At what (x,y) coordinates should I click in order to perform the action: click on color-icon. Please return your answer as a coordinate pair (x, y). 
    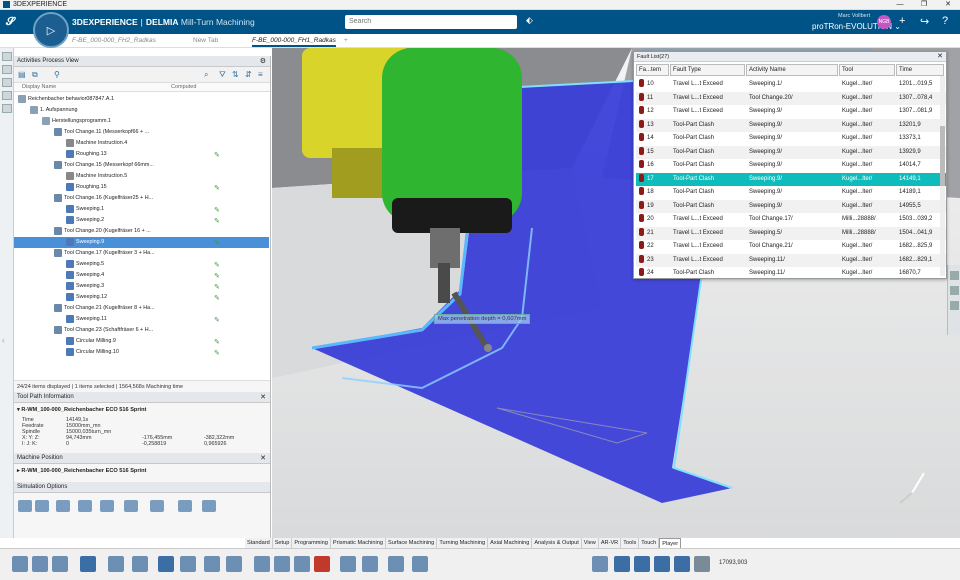
    Looking at the image, I should click on (322, 564).